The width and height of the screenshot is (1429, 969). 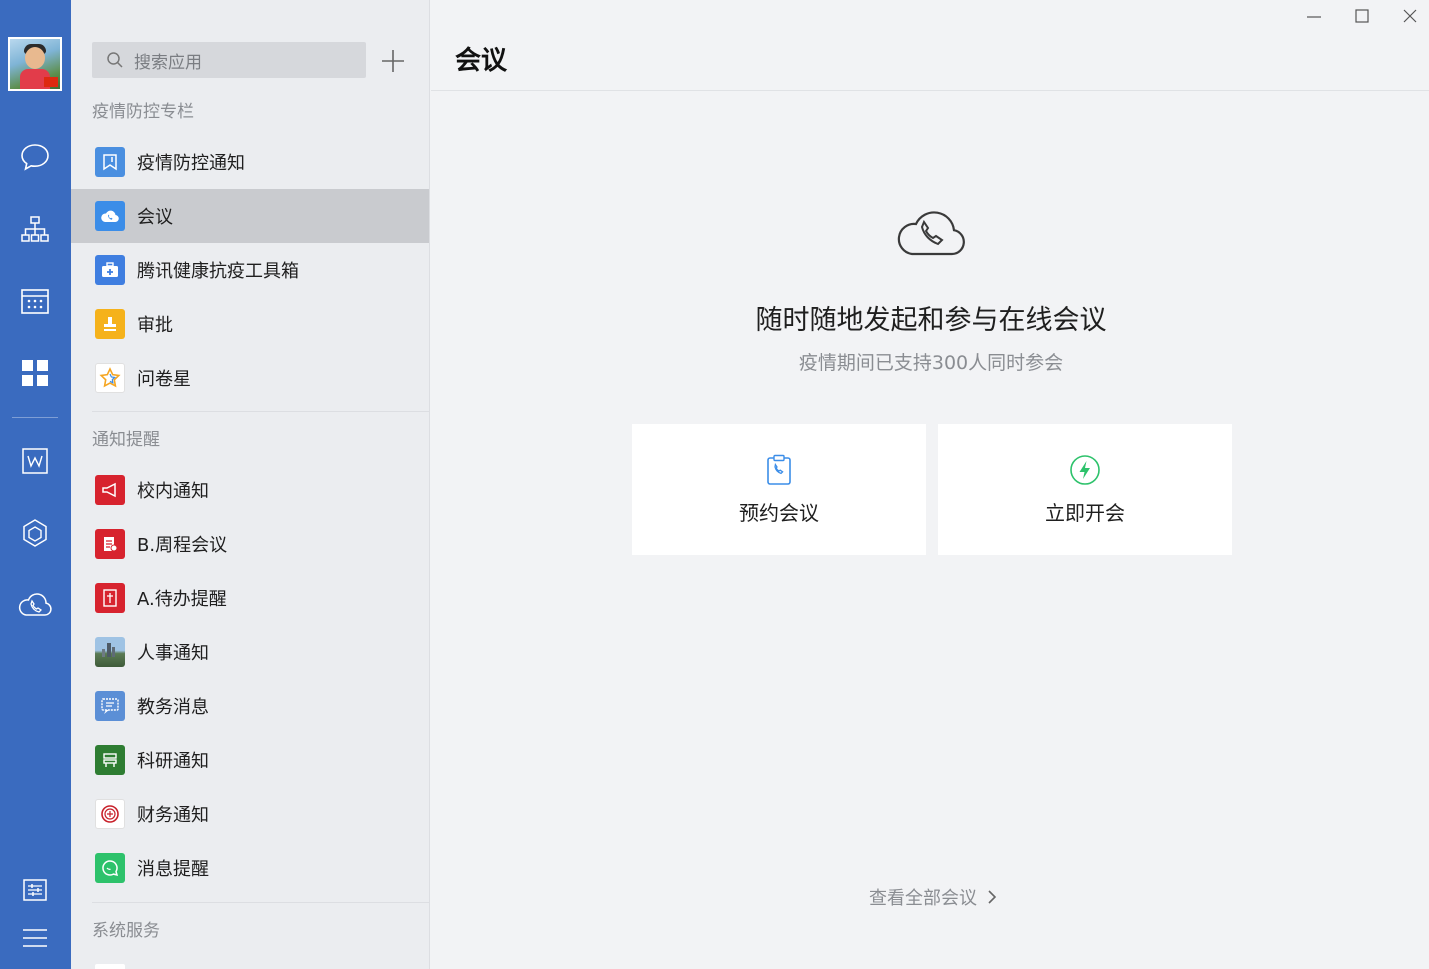 I want to click on section-title: 系统服务, so click(x=126, y=931).